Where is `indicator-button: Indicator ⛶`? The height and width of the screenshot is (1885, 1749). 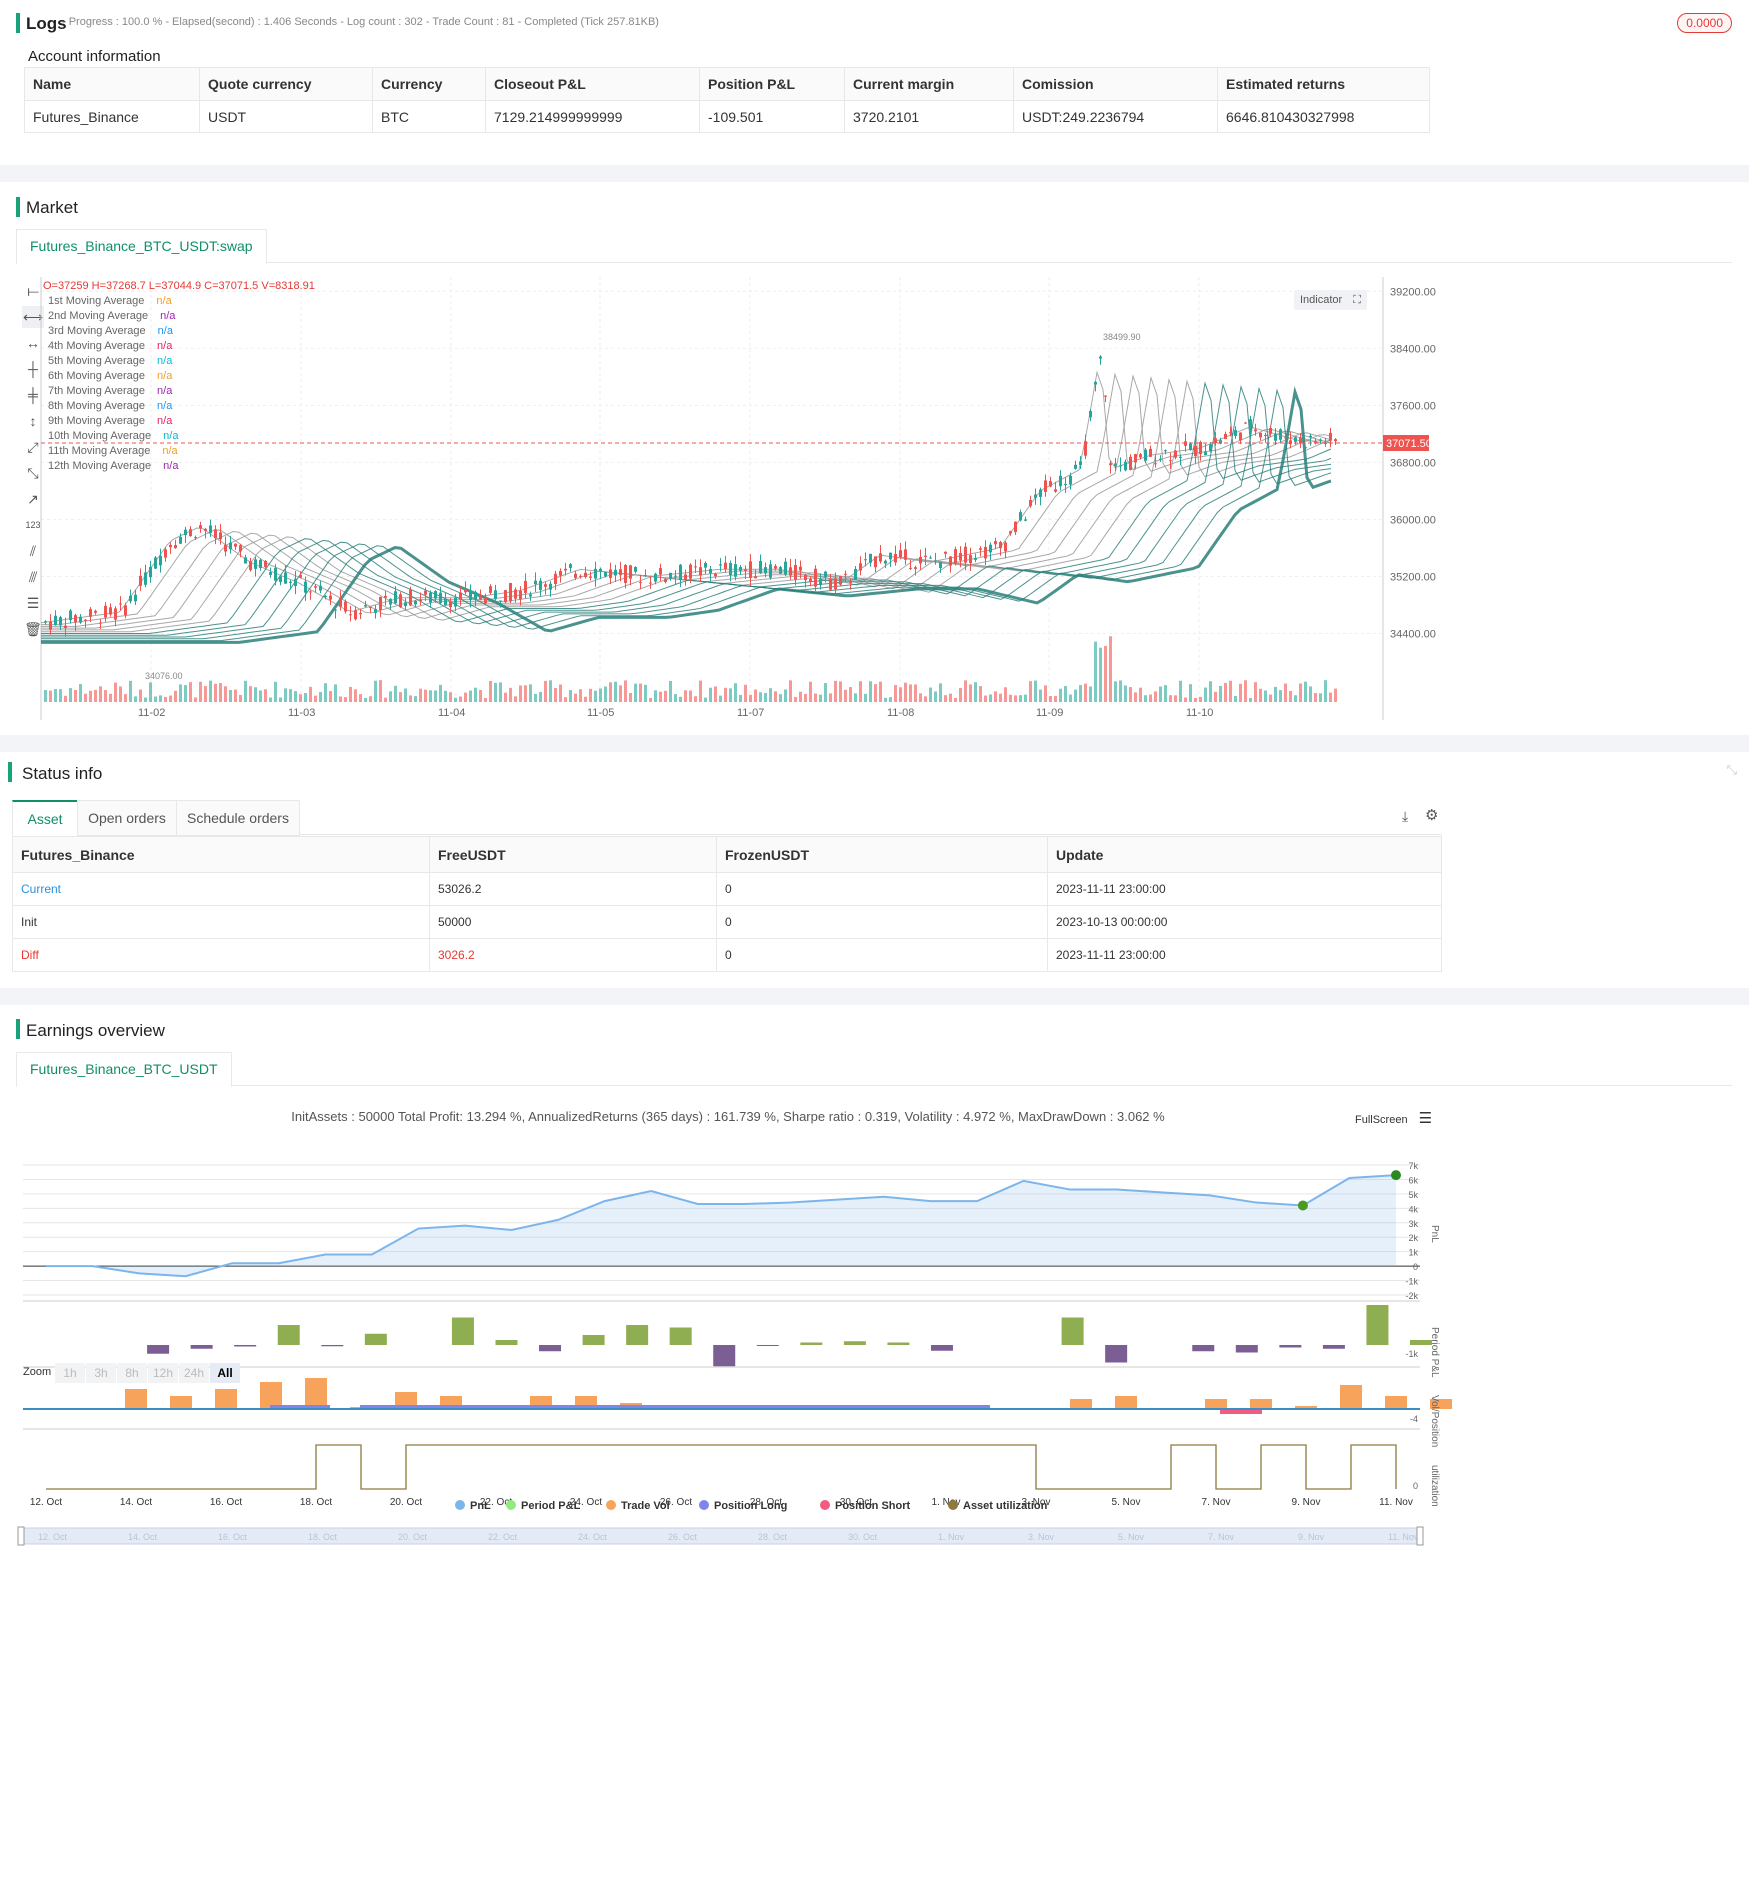 indicator-button: Indicator ⛶ is located at coordinates (1330, 300).